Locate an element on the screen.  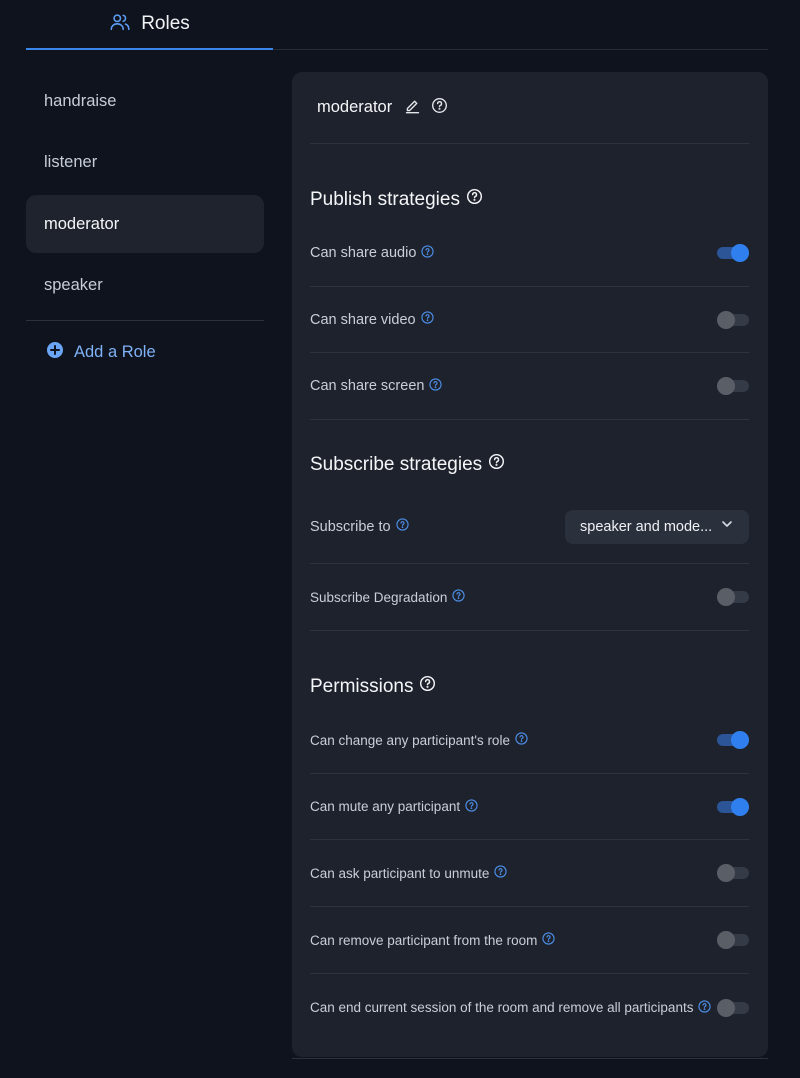
ask-unmute-toggle is located at coordinates (733, 873).